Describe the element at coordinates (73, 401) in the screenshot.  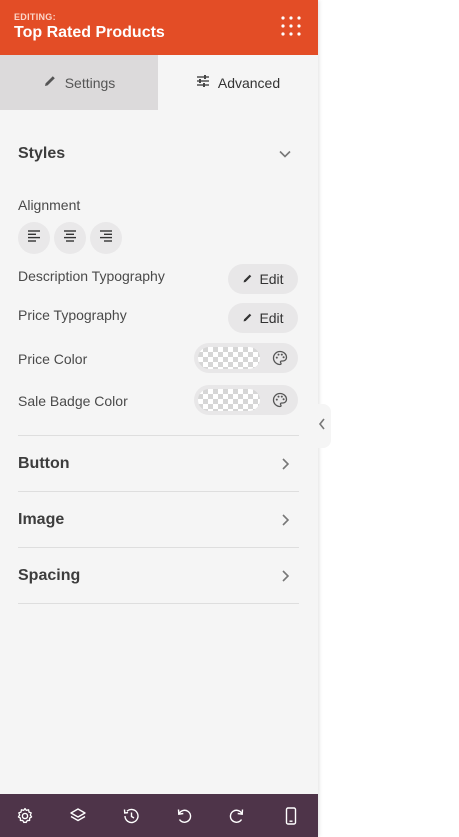
I see `sale-badge-color-label: Sale Badge Color` at that location.